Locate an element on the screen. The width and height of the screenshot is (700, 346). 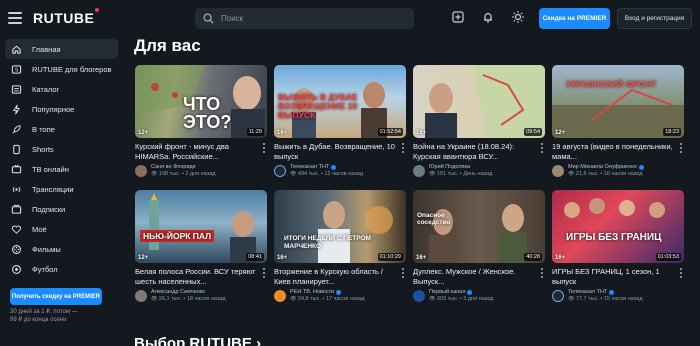
get-premier-discount-button: Получить скидку на PREMIER is located at coordinates (56, 296).